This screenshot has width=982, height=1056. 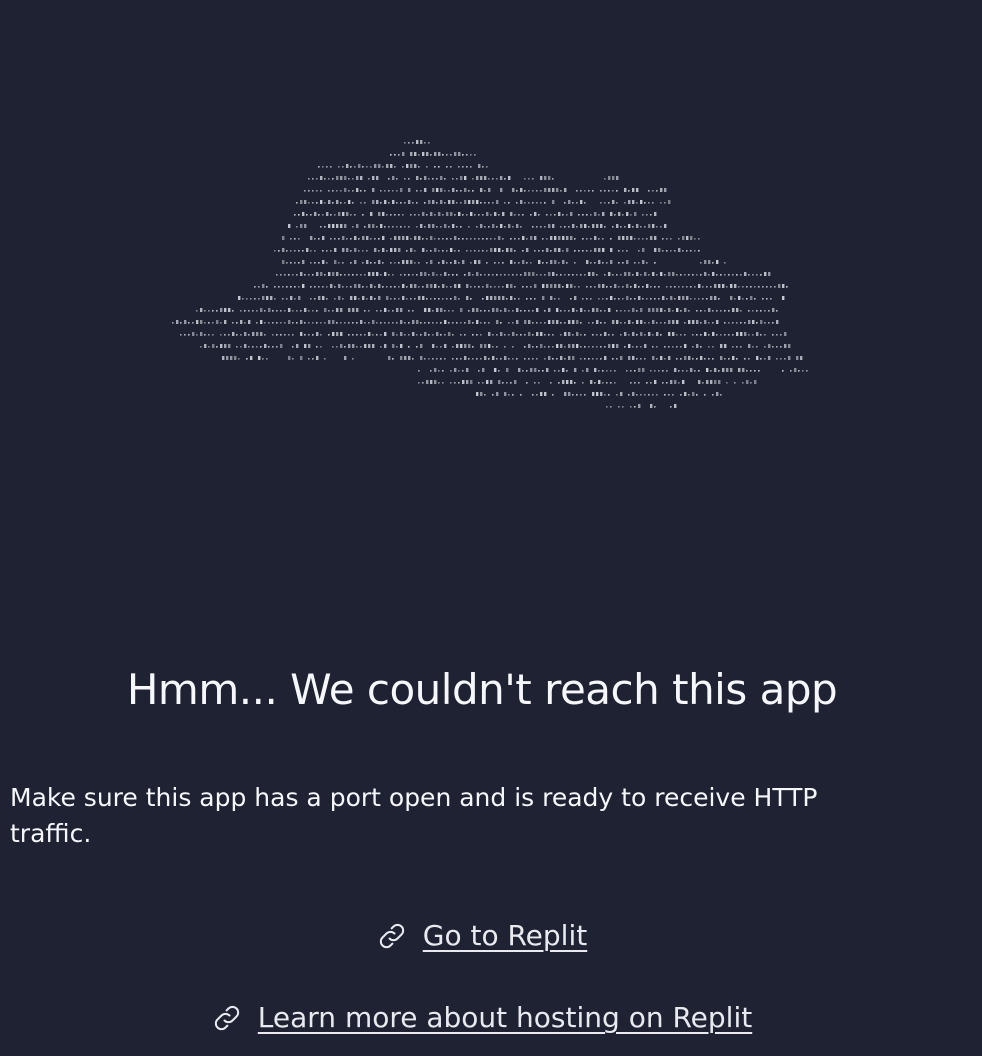 What do you see at coordinates (505, 936) in the screenshot?
I see `go-to-replit-link: Go to Replit` at bounding box center [505, 936].